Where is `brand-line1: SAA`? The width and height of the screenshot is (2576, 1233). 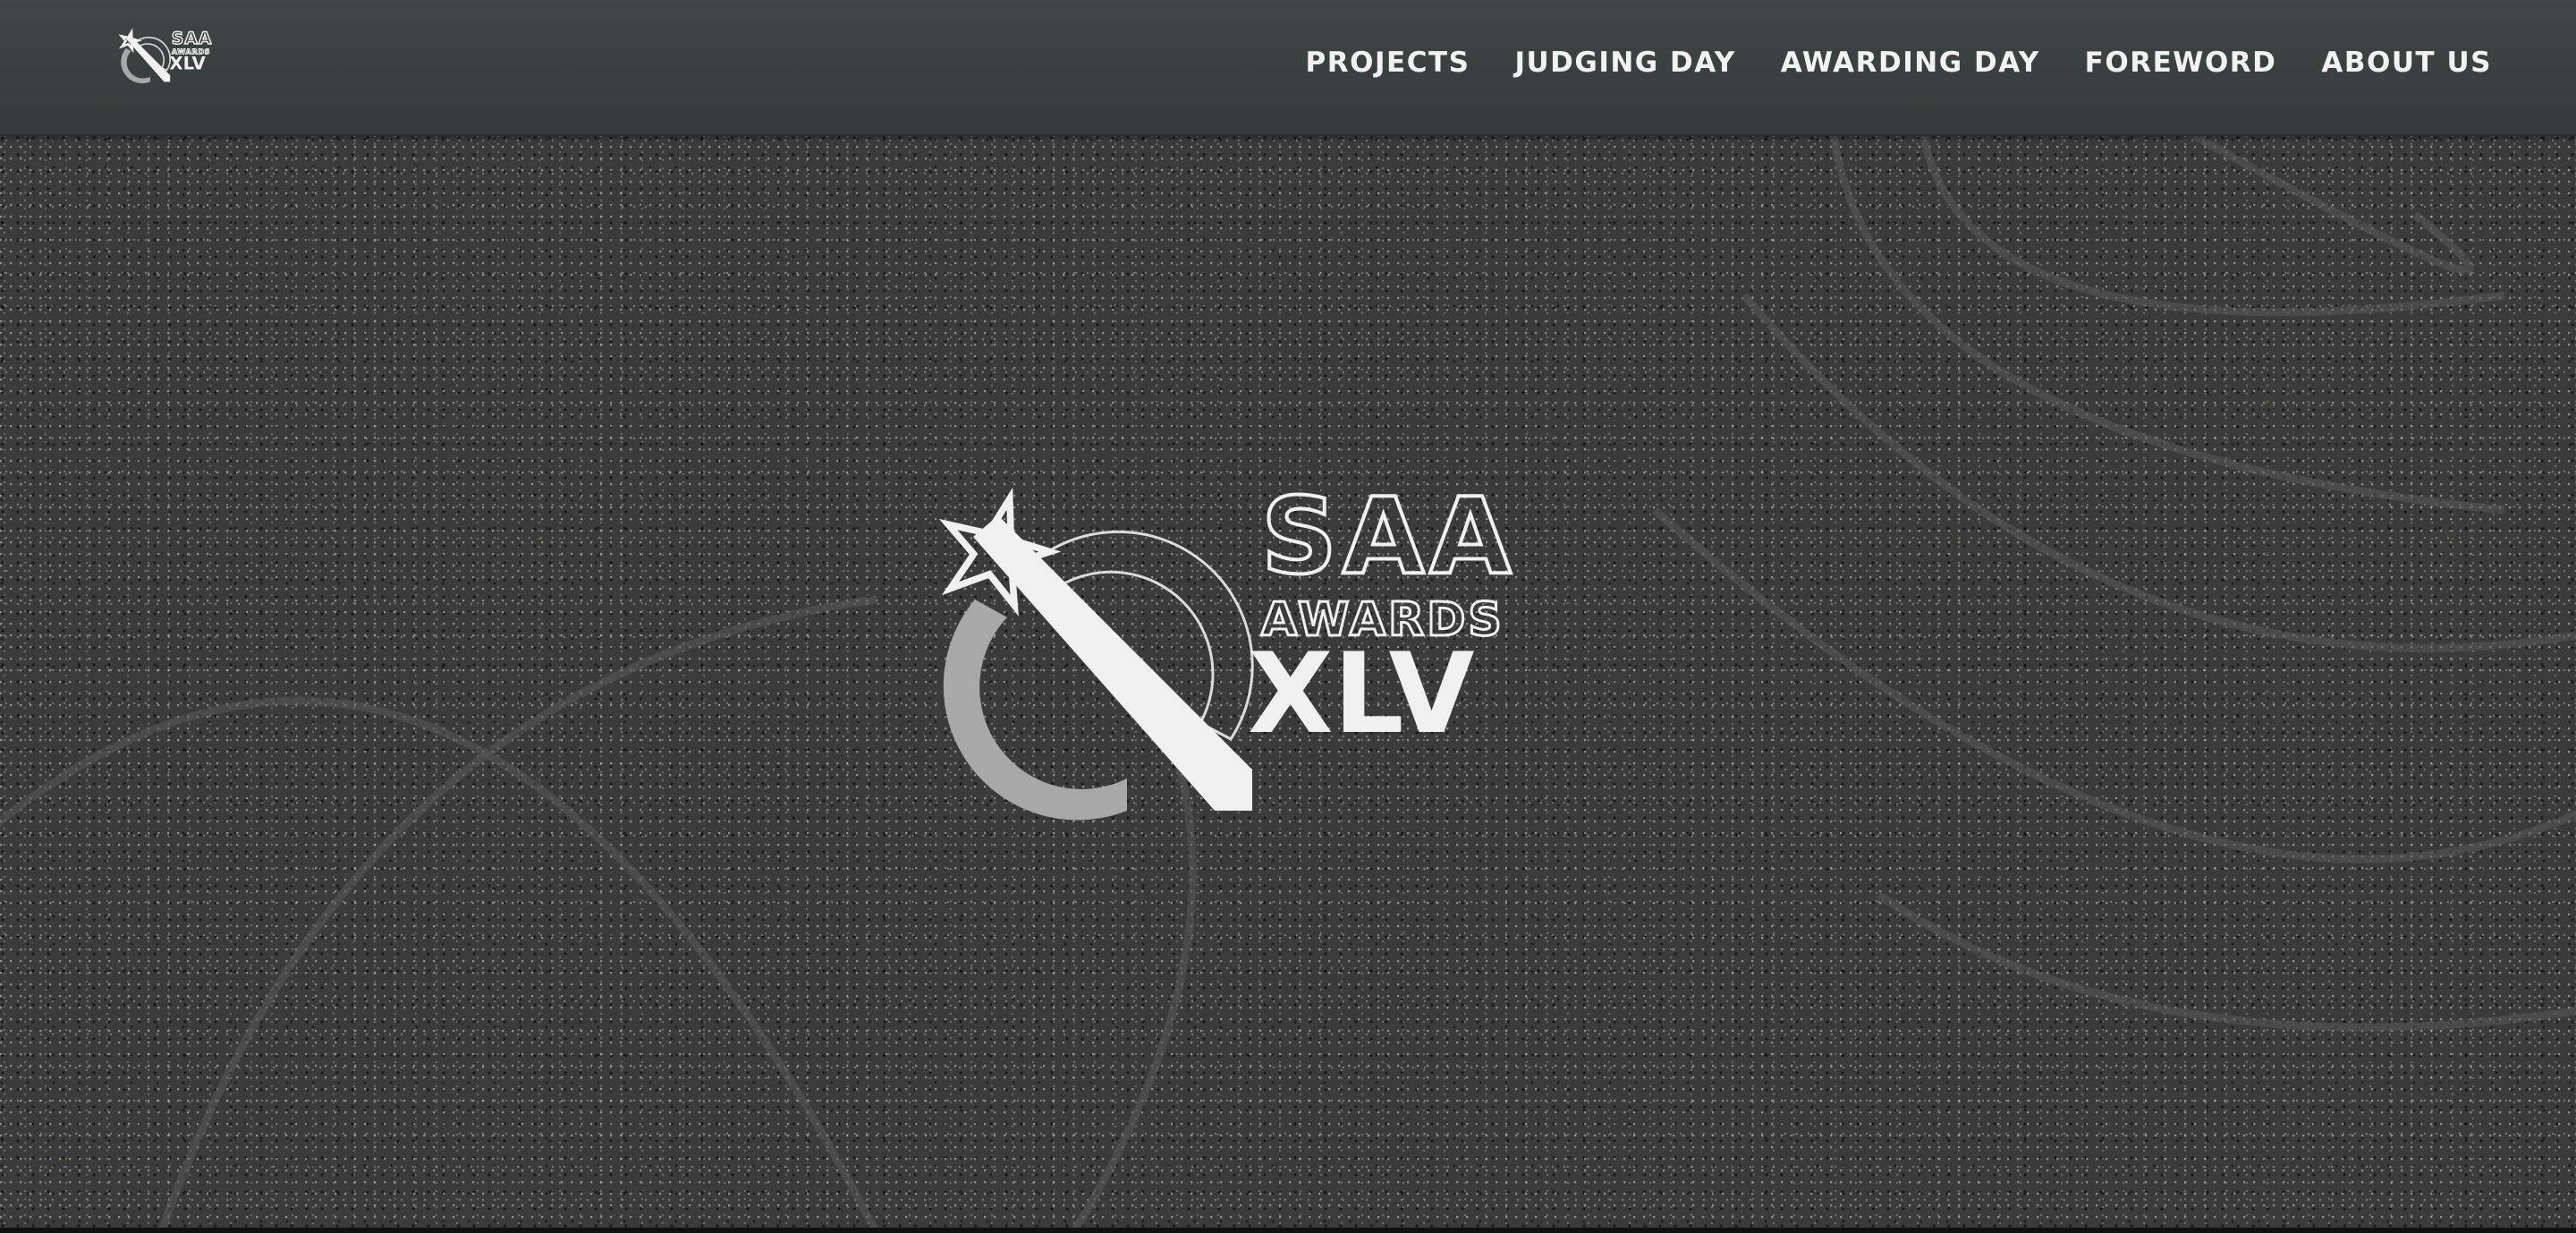 brand-line1: SAA is located at coordinates (1389, 536).